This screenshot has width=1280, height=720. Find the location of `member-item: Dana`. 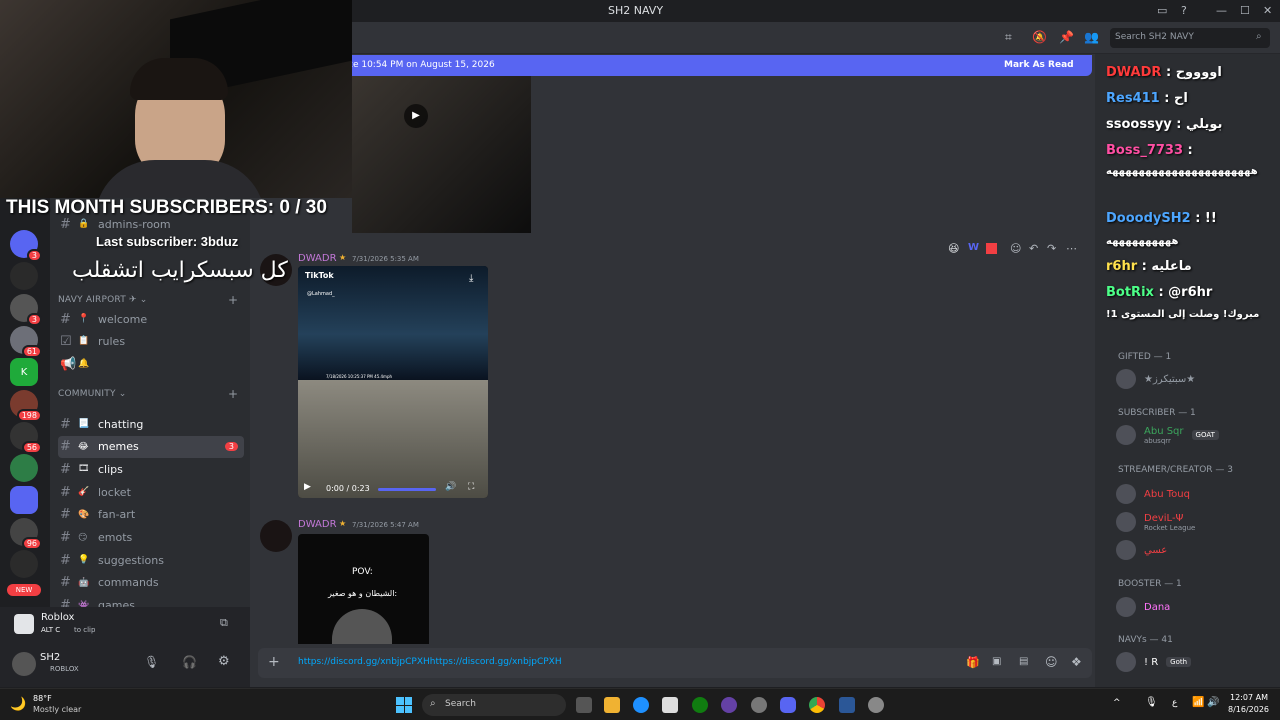

member-item: Dana is located at coordinates (1143, 607).